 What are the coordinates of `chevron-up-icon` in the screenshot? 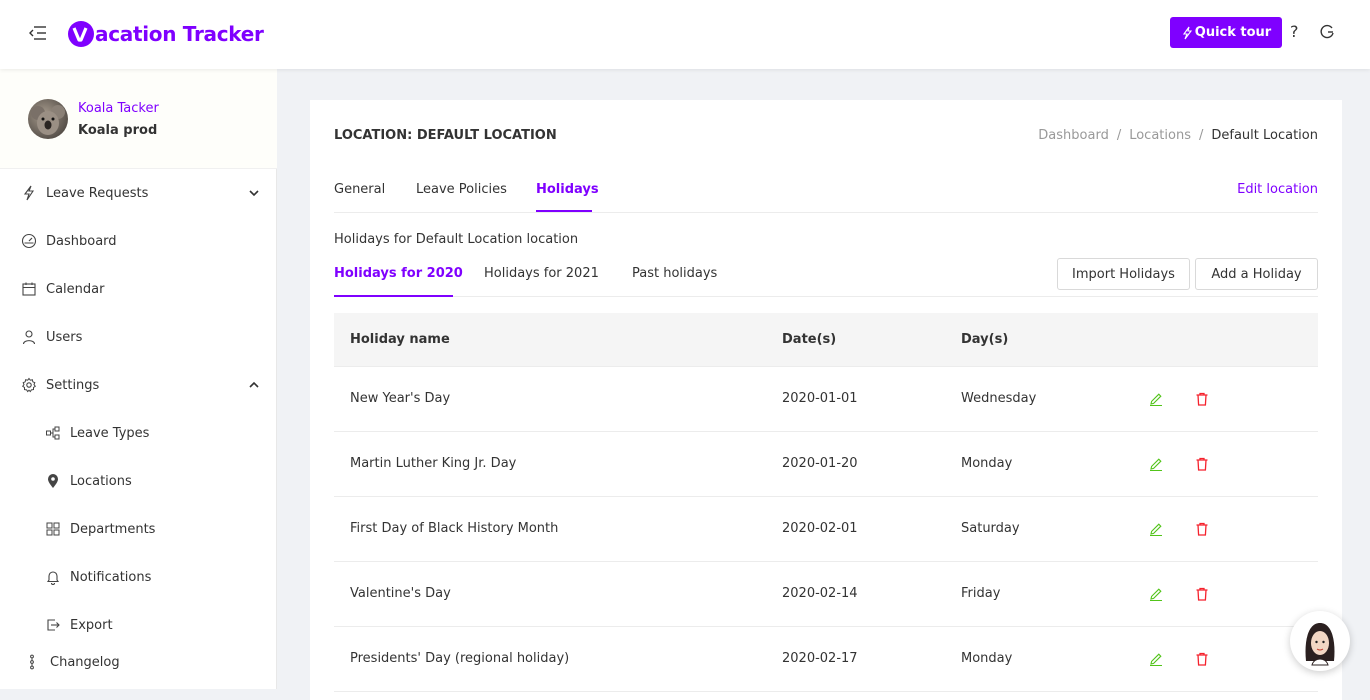 It's located at (254, 384).